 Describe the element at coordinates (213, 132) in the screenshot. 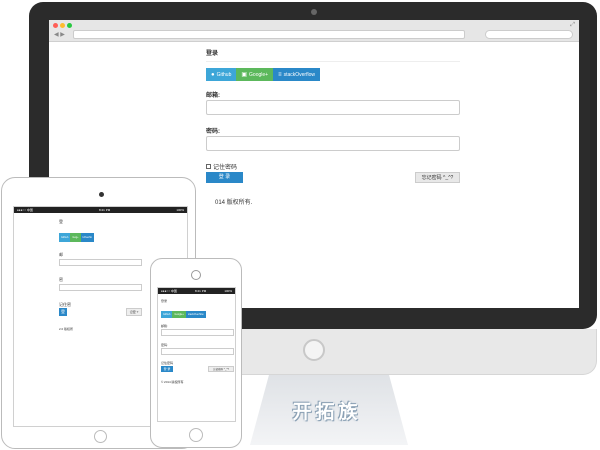

I see `password-label: 密码:` at that location.